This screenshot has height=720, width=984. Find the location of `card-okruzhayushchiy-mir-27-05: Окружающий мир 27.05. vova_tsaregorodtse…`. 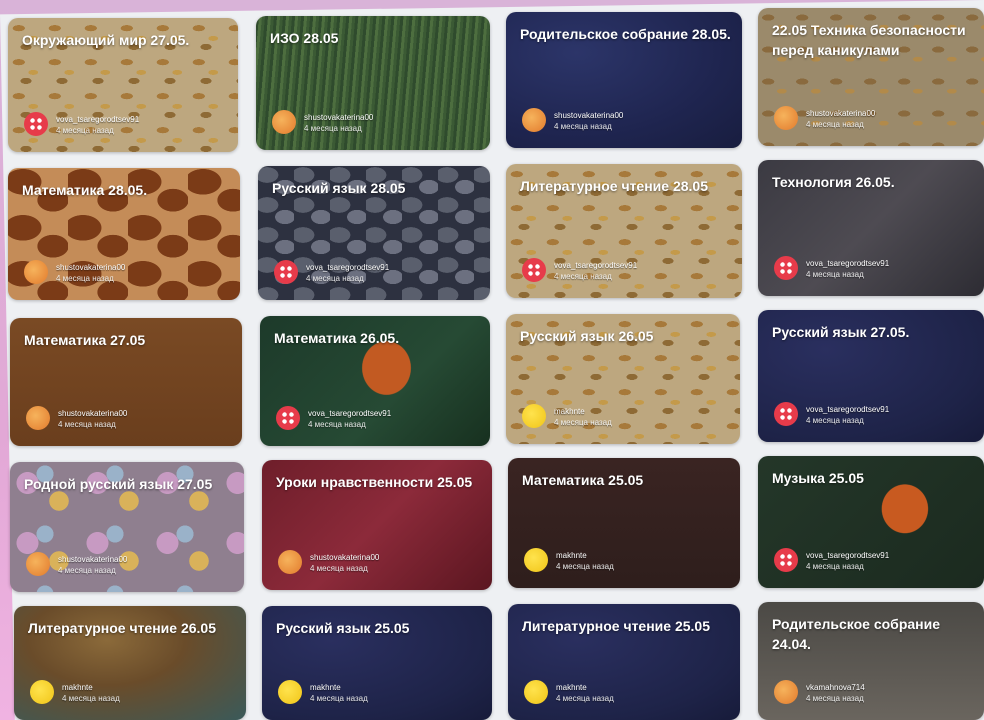

card-okruzhayushchiy-mir-27-05: Окружающий мир 27.05. vova_tsaregorodtse… is located at coordinates (123, 85).